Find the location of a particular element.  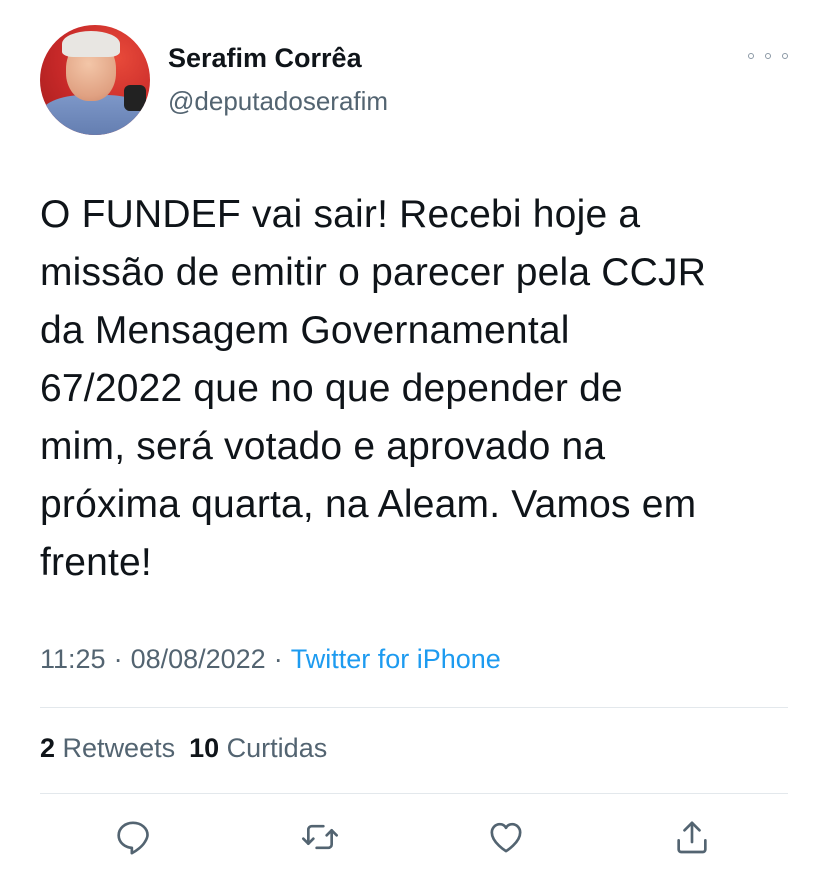

avatar is located at coordinates (95, 80).